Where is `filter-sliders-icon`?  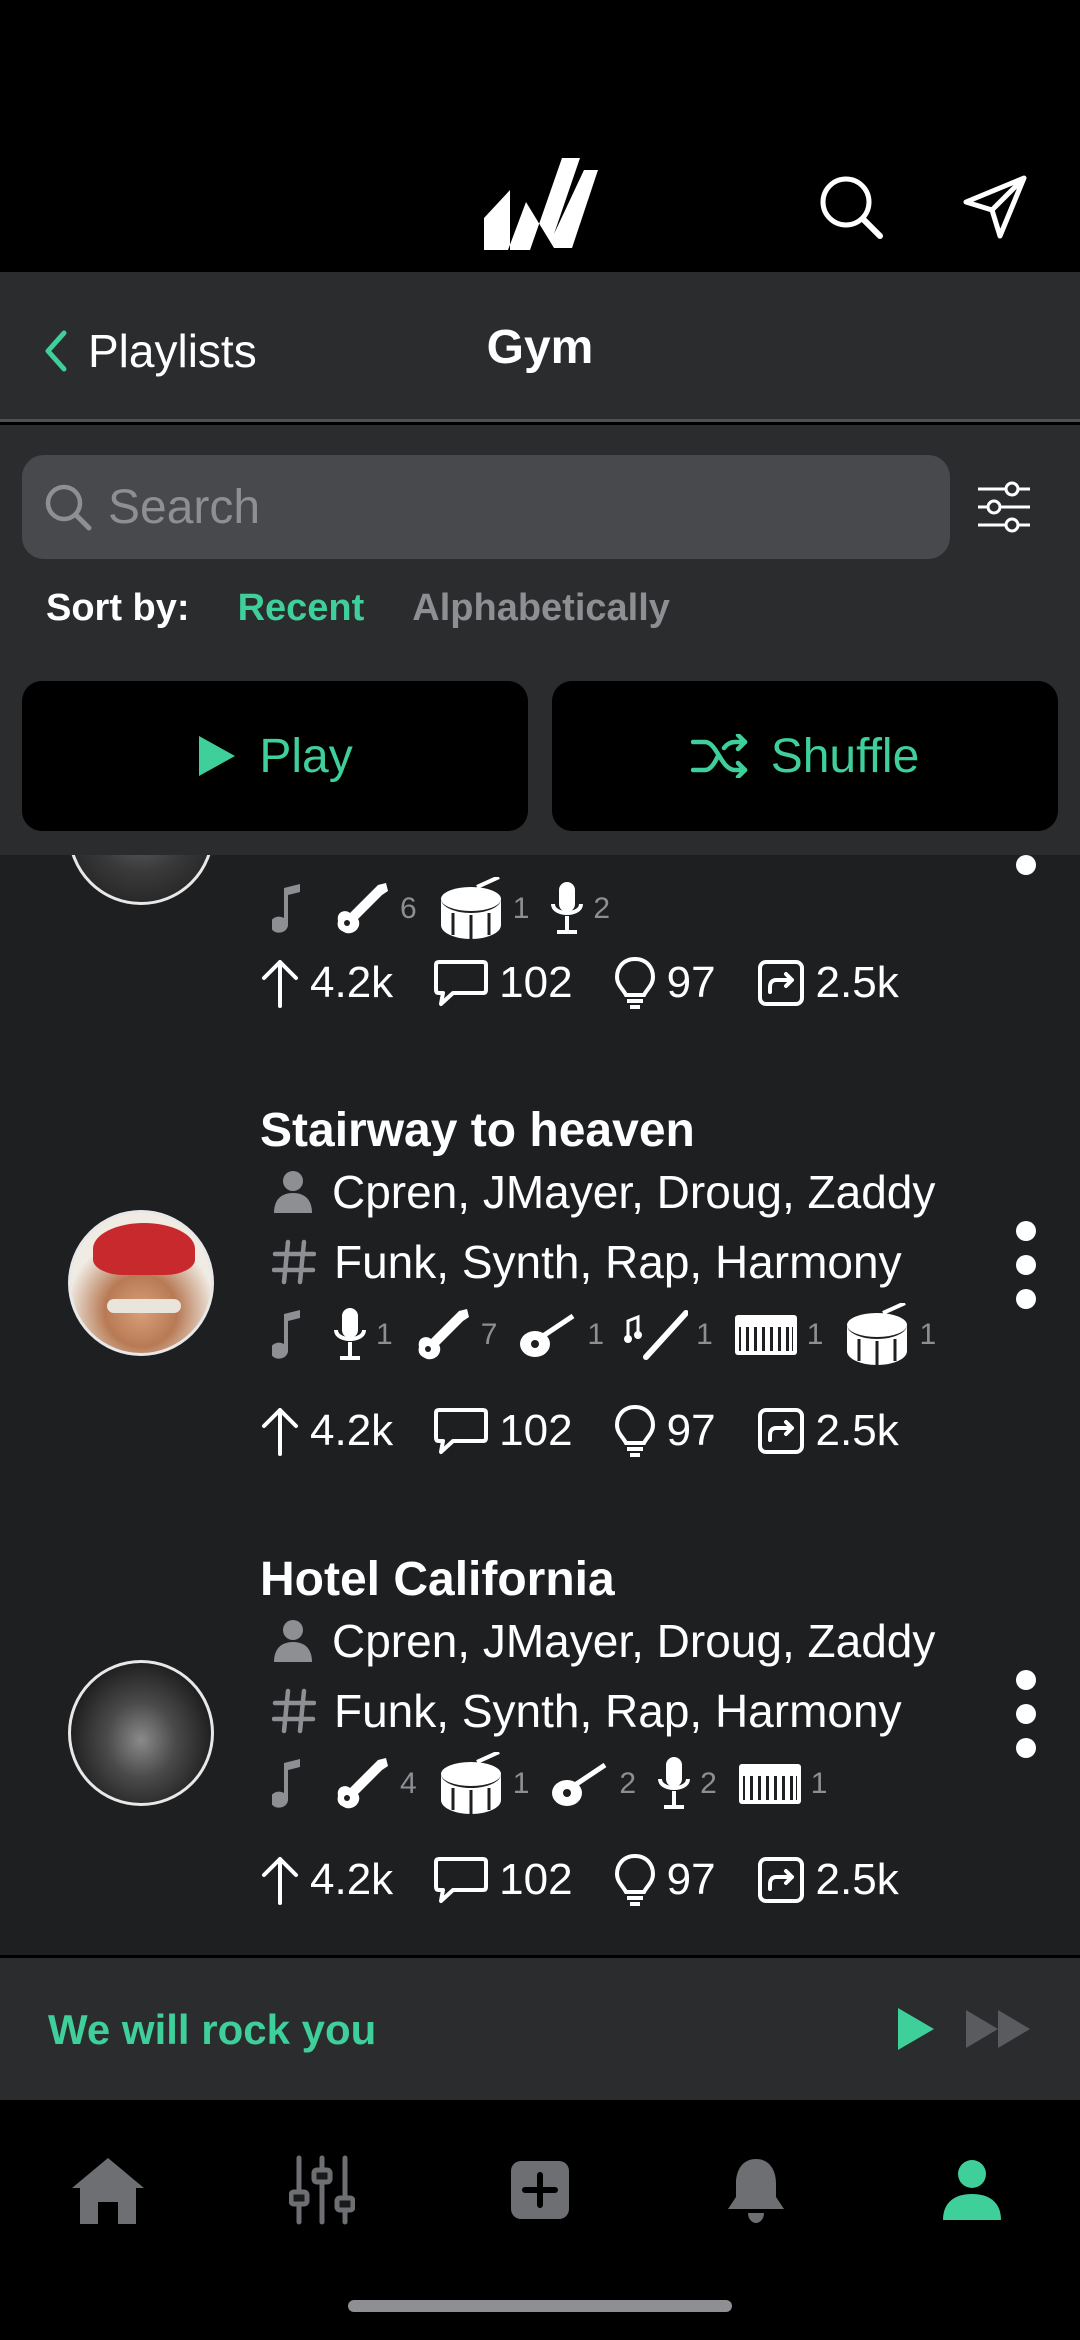
filter-sliders-icon is located at coordinates (1004, 507).